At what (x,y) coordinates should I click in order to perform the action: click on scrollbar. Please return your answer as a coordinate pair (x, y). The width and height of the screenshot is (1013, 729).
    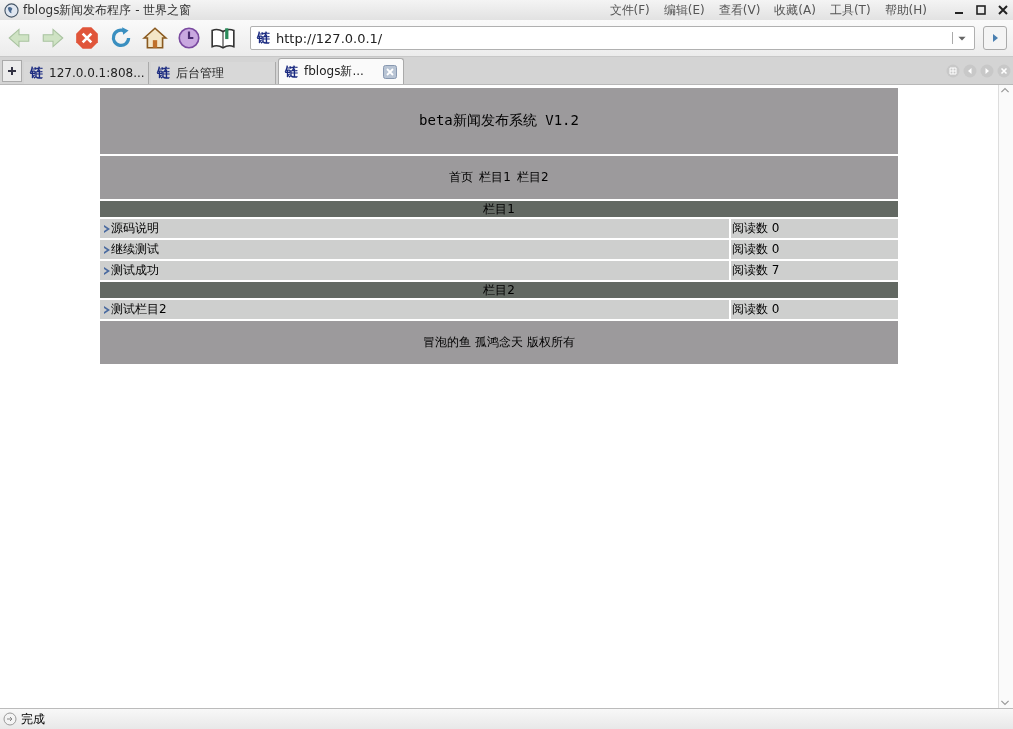
    Looking at the image, I should click on (1005, 396).